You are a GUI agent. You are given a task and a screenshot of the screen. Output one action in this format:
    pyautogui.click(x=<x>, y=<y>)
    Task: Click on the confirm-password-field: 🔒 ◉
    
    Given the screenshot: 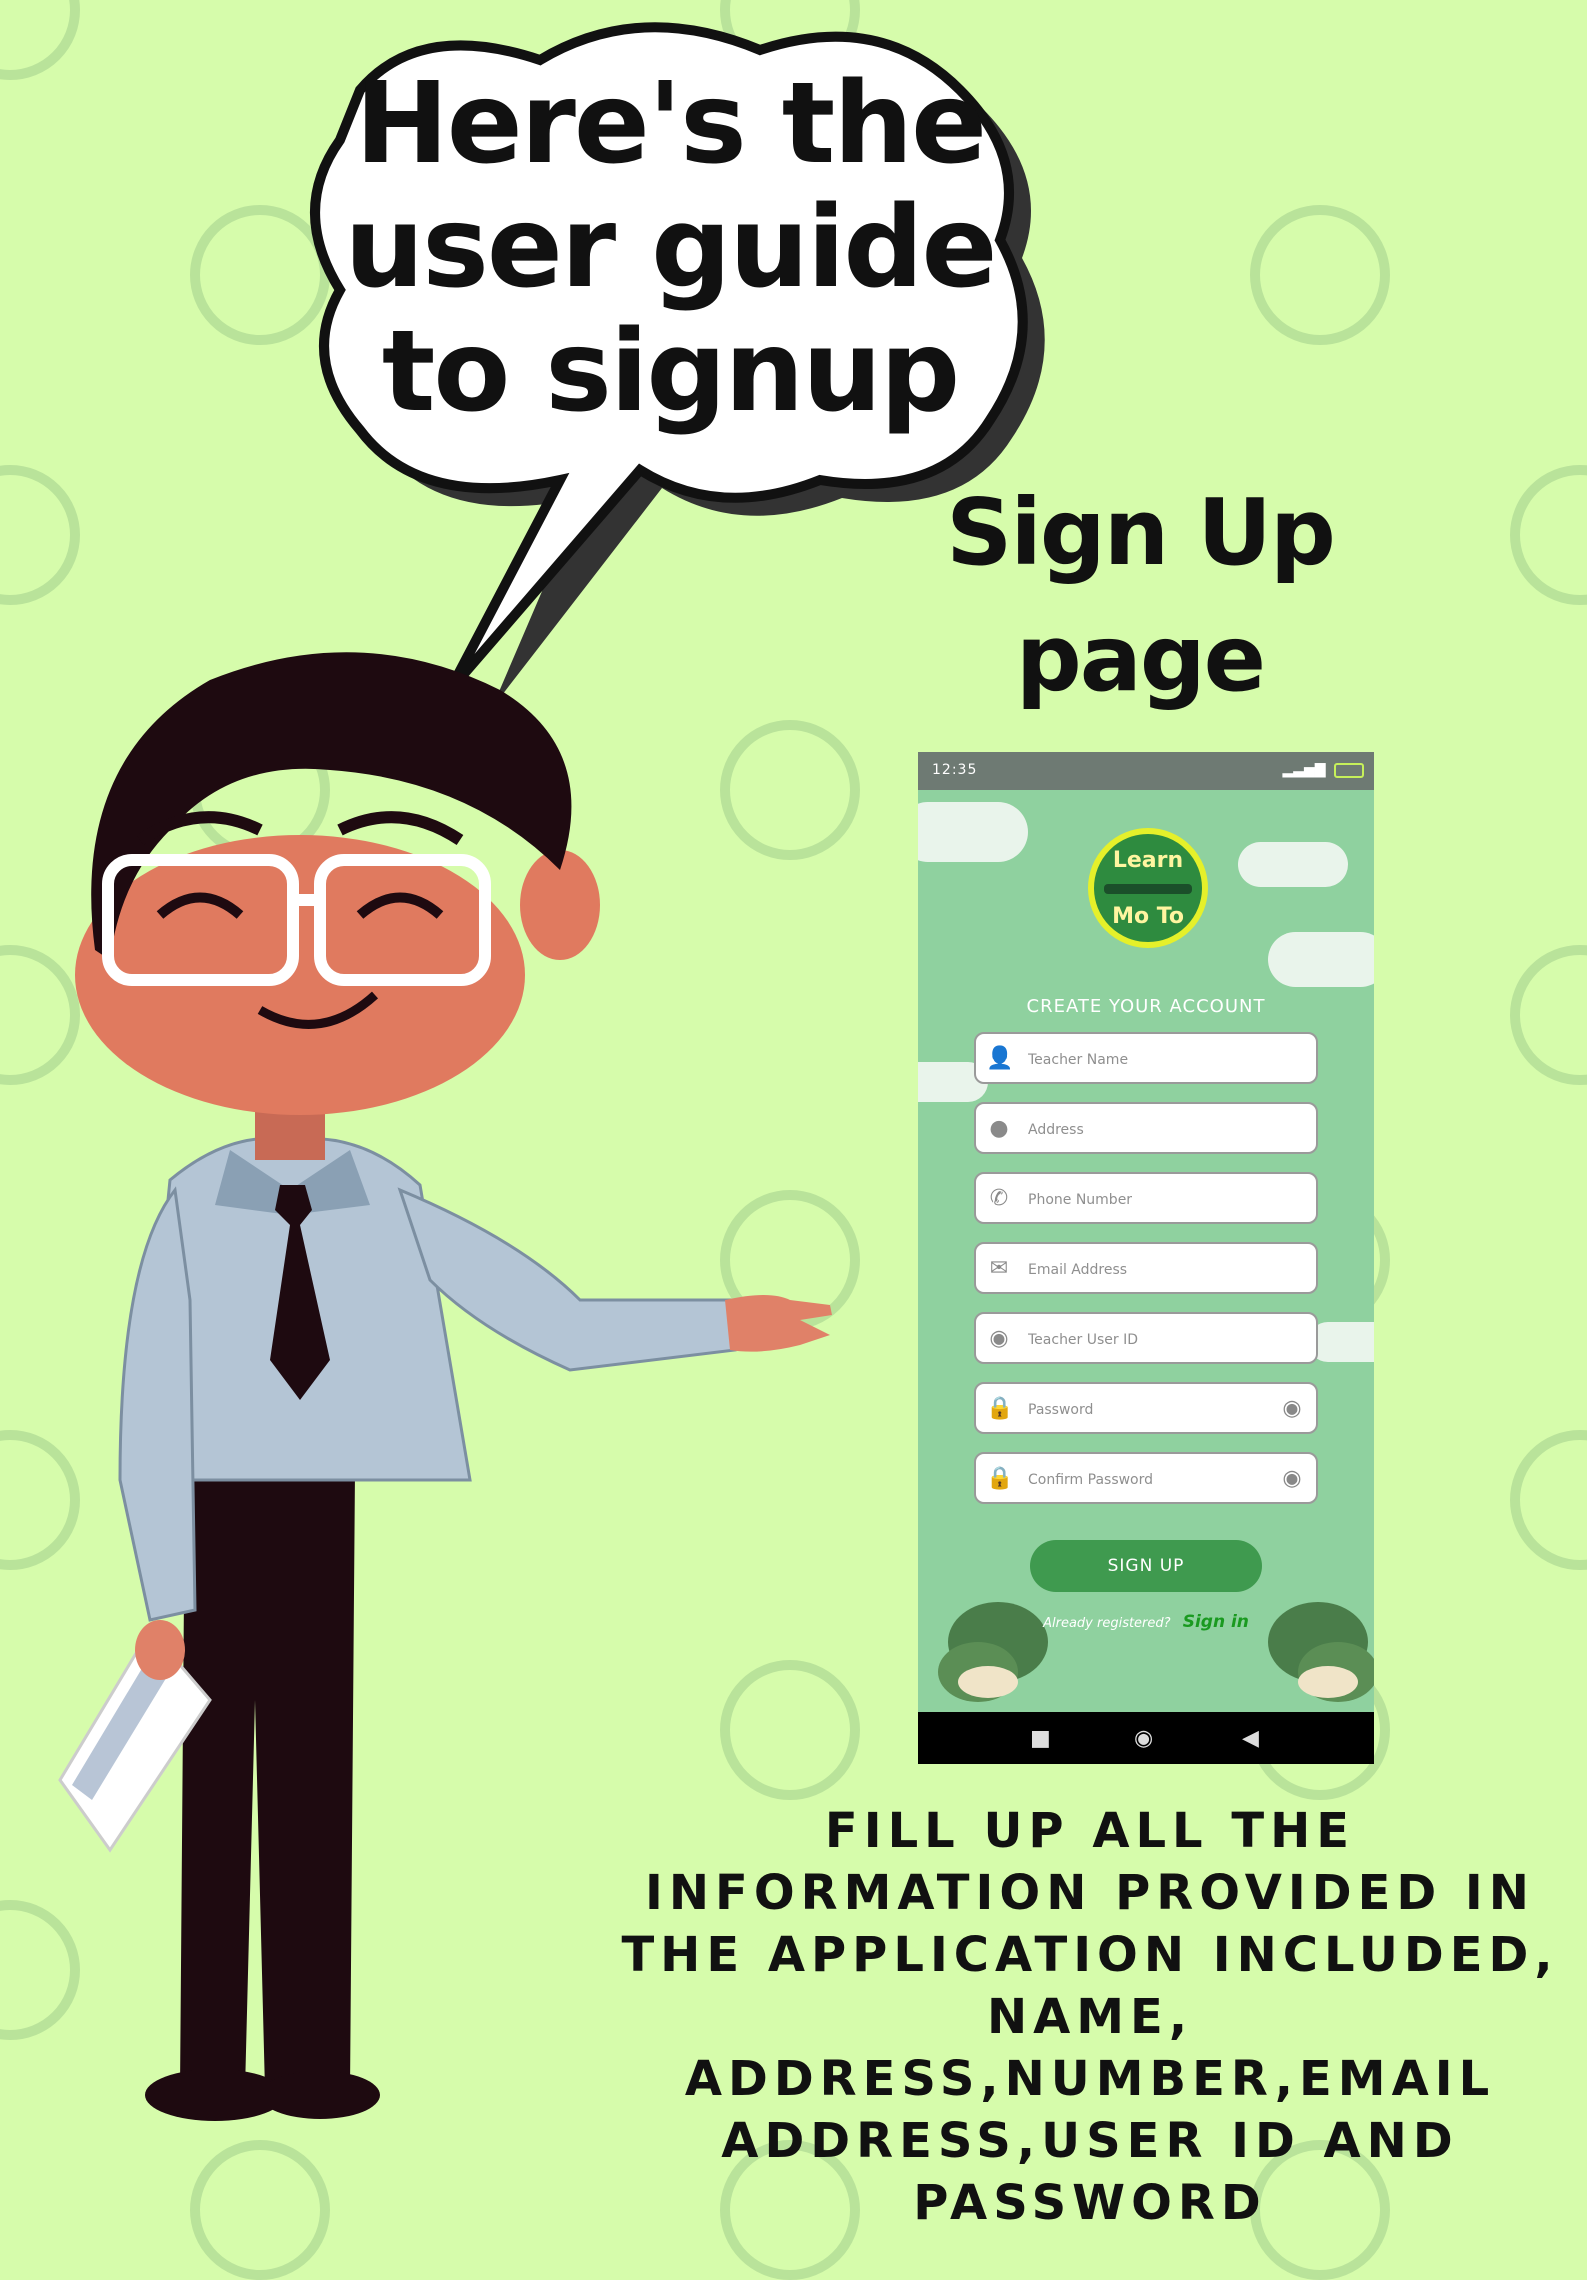 What is the action you would take?
    pyautogui.click(x=1146, y=1478)
    